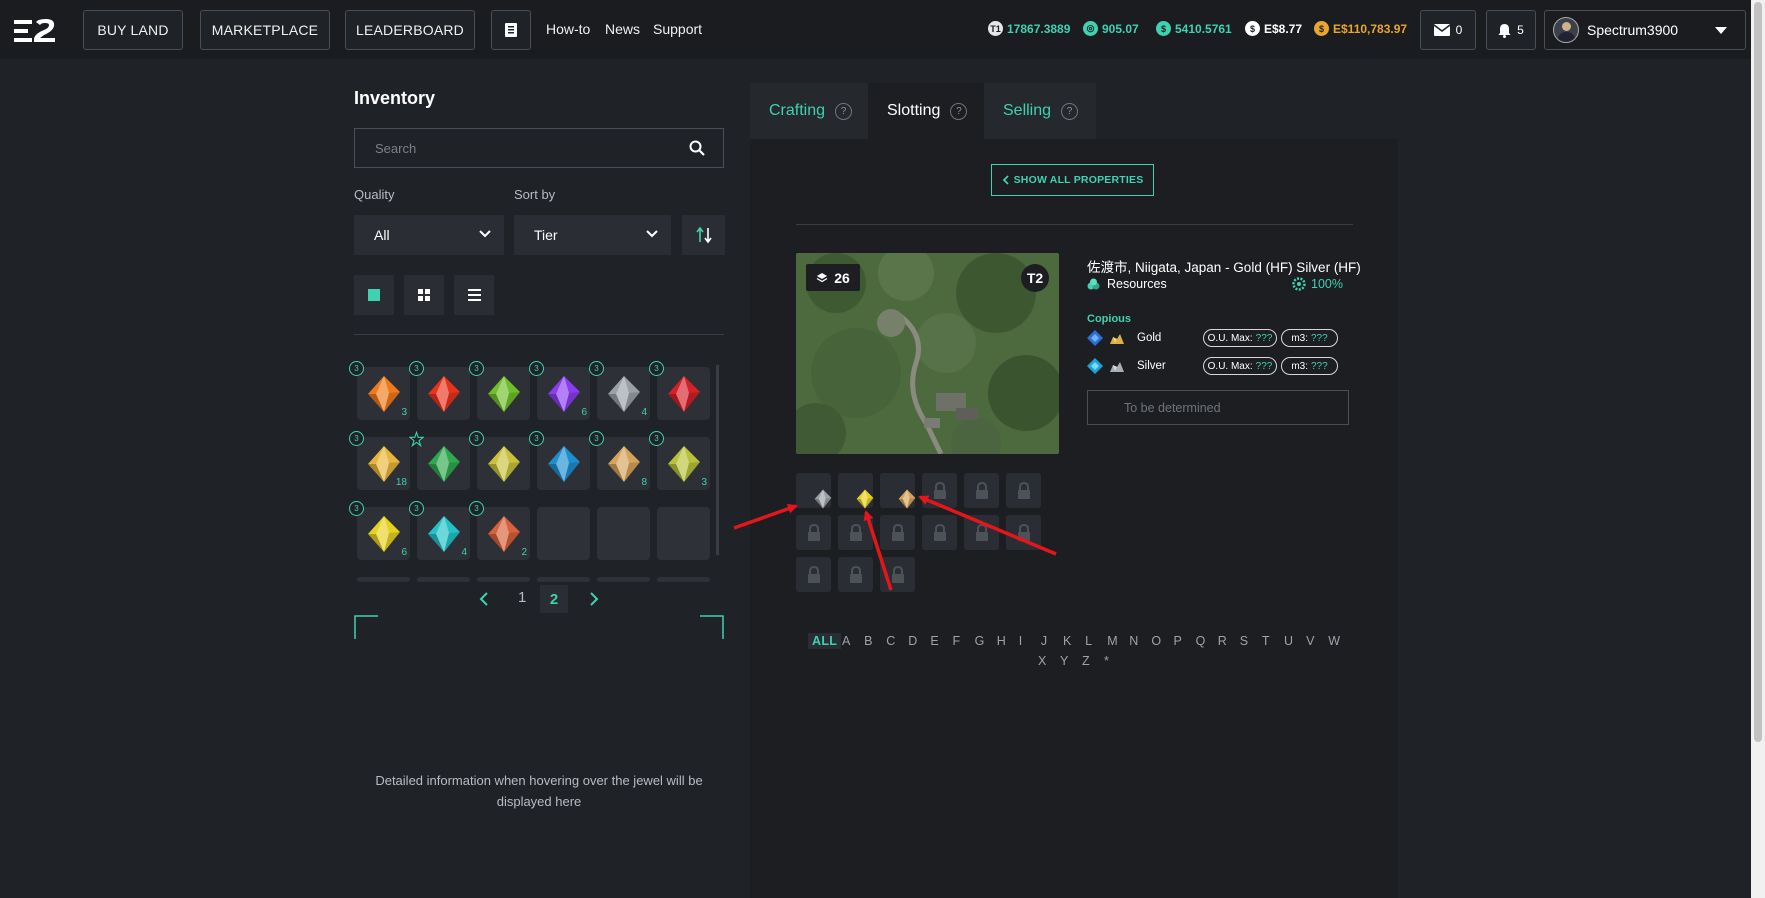  Describe the element at coordinates (133, 30) in the screenshot. I see `buy-land-button: BUY LAND` at that location.